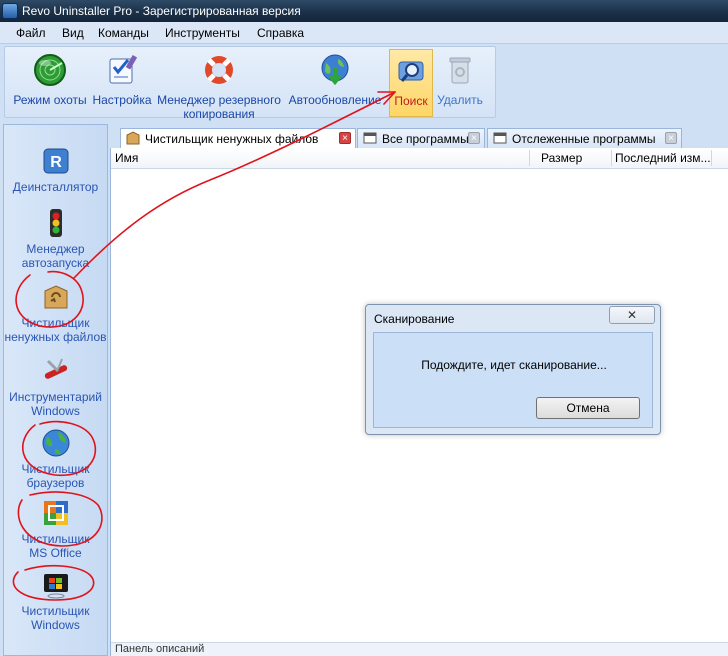 This screenshot has width=728, height=656. I want to click on traffic-light-icon, so click(55, 223).